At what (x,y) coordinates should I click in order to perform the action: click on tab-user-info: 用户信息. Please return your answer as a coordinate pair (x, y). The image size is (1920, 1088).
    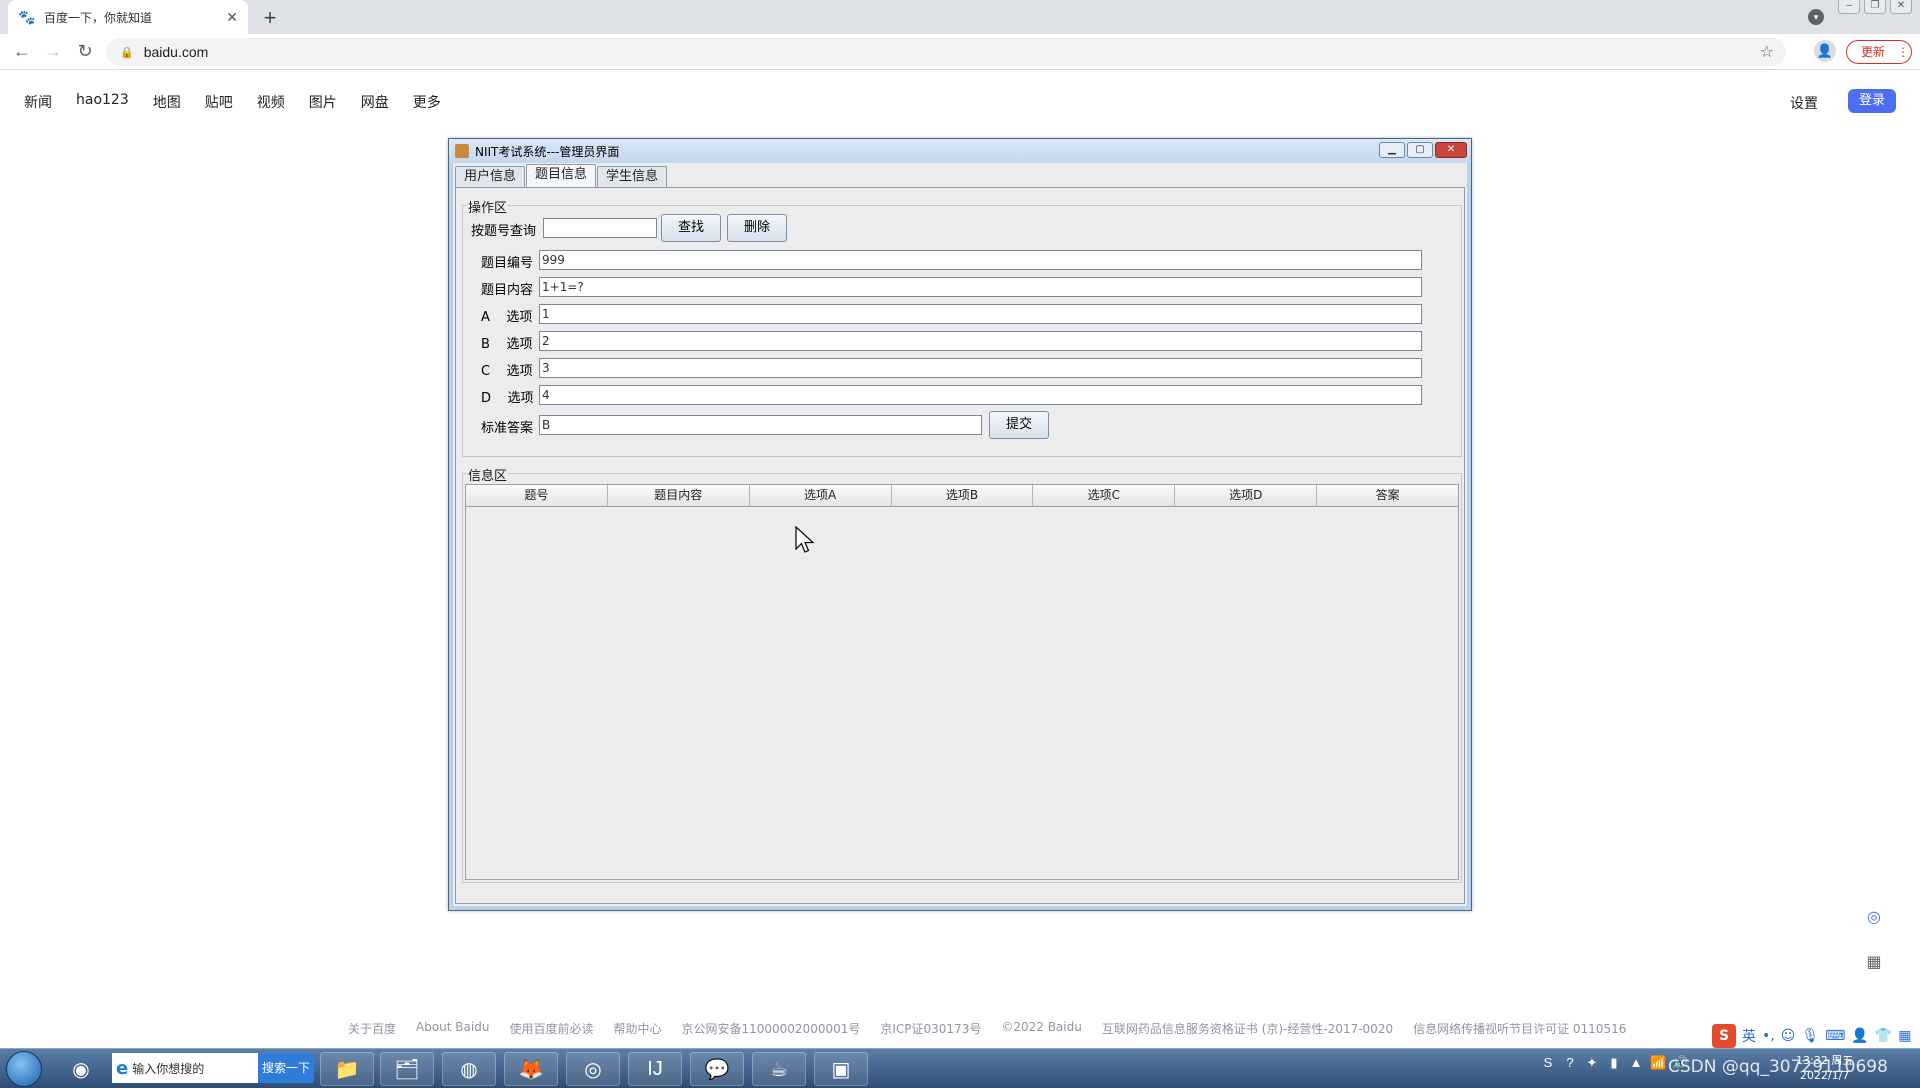
    Looking at the image, I should click on (490, 176).